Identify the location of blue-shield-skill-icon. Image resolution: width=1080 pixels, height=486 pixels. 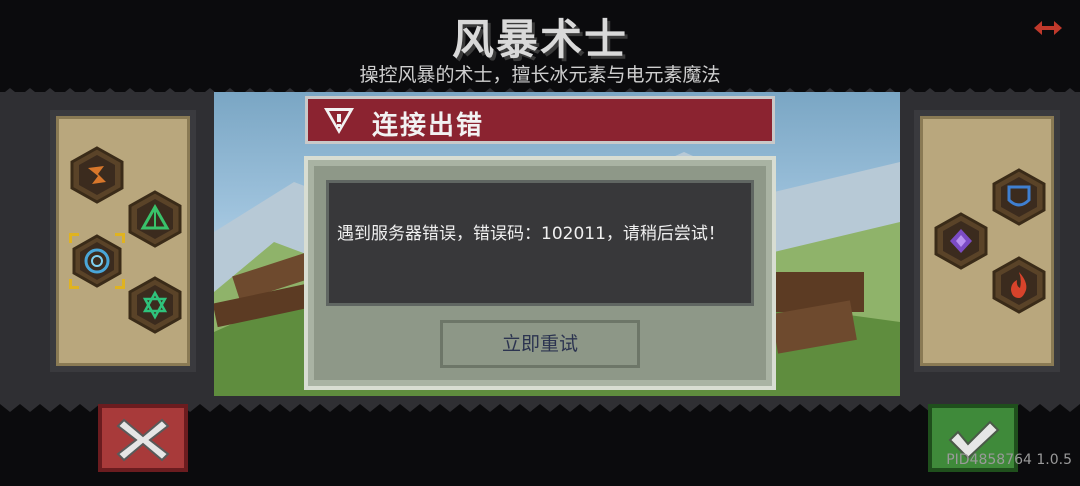
(1019, 197).